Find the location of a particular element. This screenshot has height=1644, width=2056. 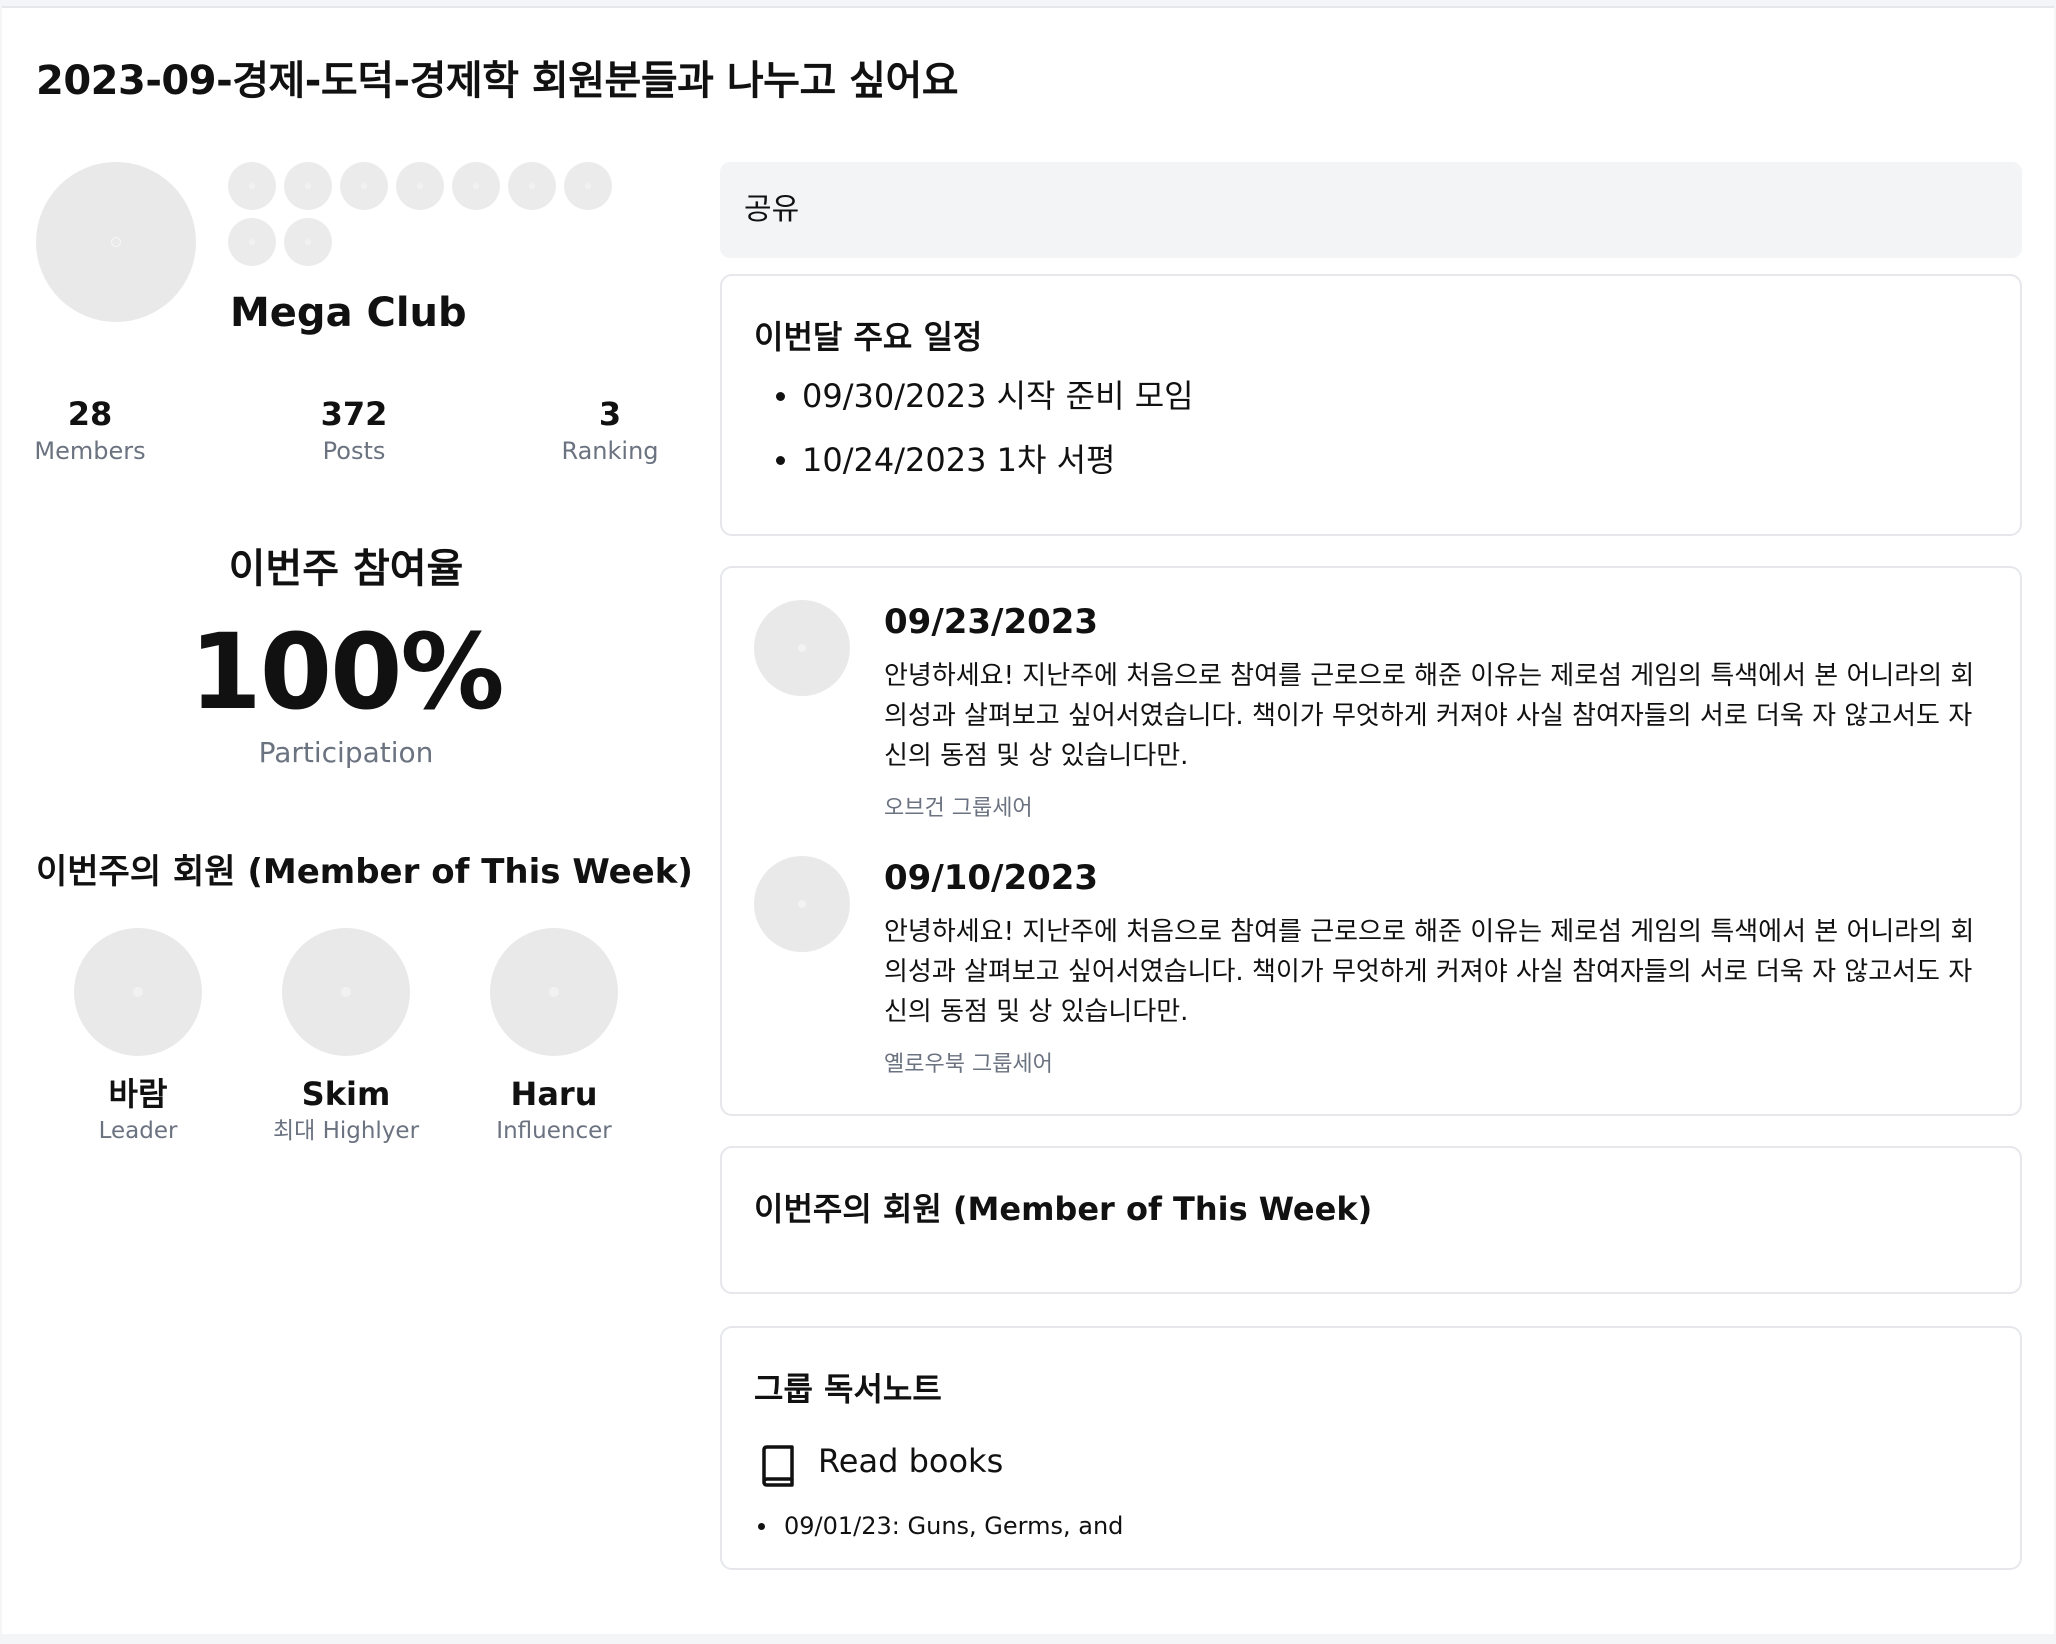

book-item: 09/01/23: Guns, Germs, and is located at coordinates (938, 1526).